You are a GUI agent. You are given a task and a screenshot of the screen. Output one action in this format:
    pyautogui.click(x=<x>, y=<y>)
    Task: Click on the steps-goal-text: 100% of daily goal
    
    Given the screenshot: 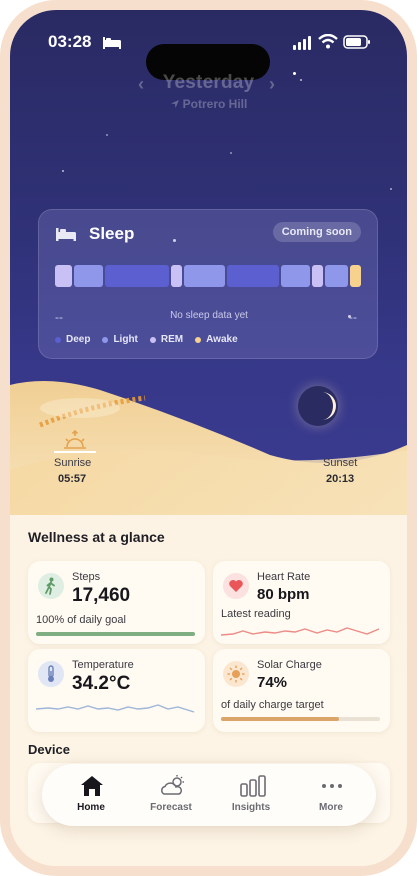 What is the action you would take?
    pyautogui.click(x=81, y=620)
    